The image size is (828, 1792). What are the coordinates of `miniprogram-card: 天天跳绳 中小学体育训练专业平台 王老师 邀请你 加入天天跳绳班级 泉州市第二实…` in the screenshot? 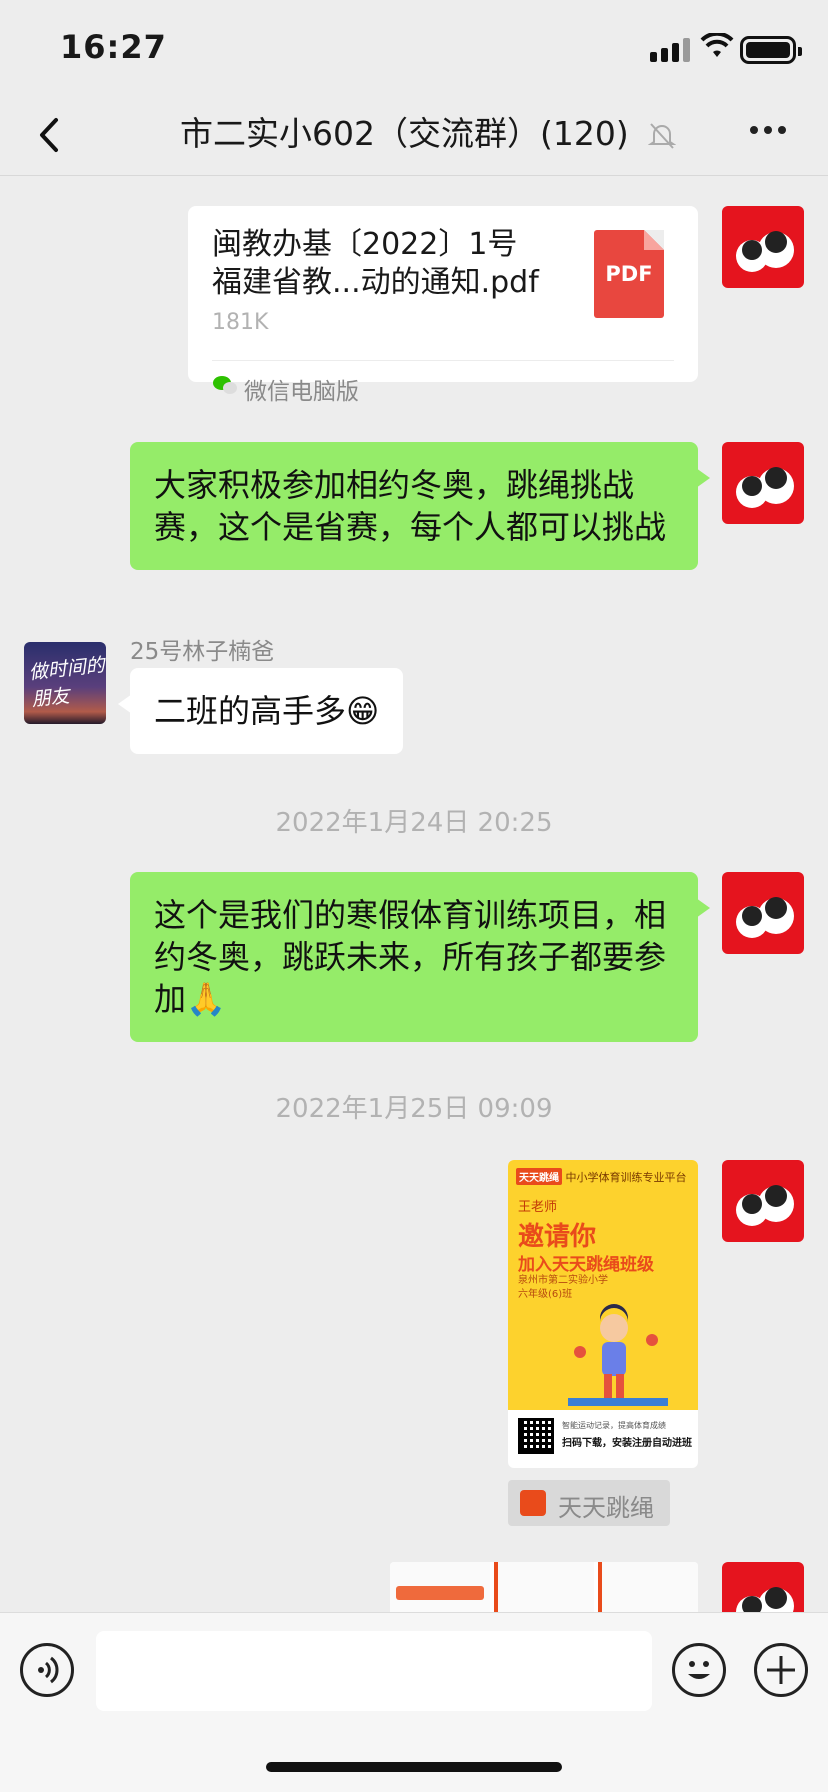 It's located at (603, 1314).